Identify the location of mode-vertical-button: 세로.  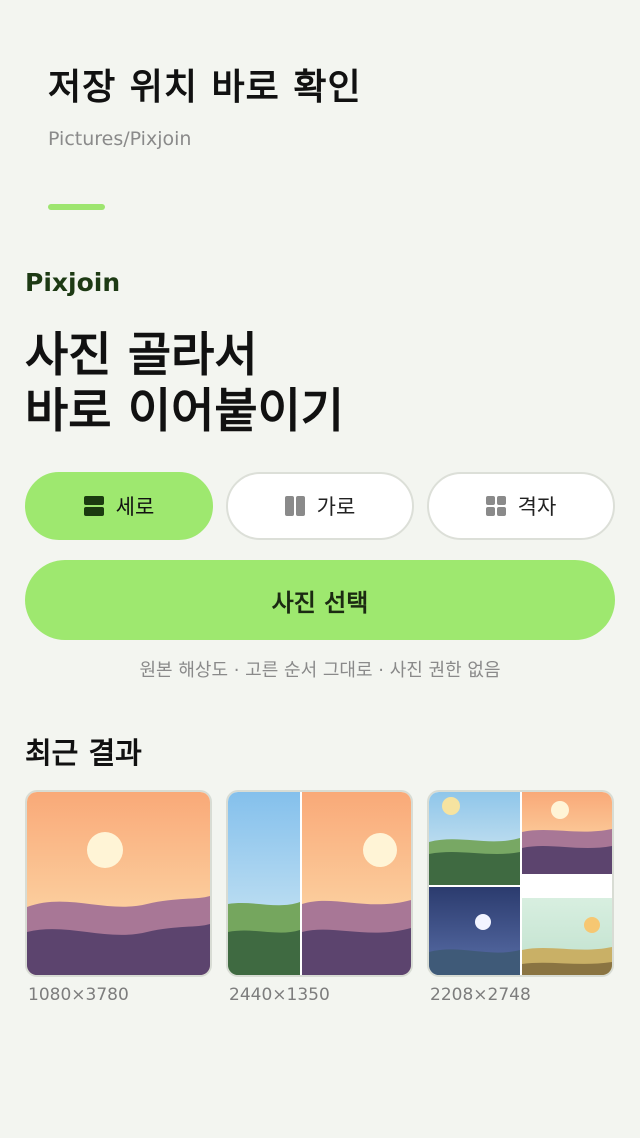
(119, 506).